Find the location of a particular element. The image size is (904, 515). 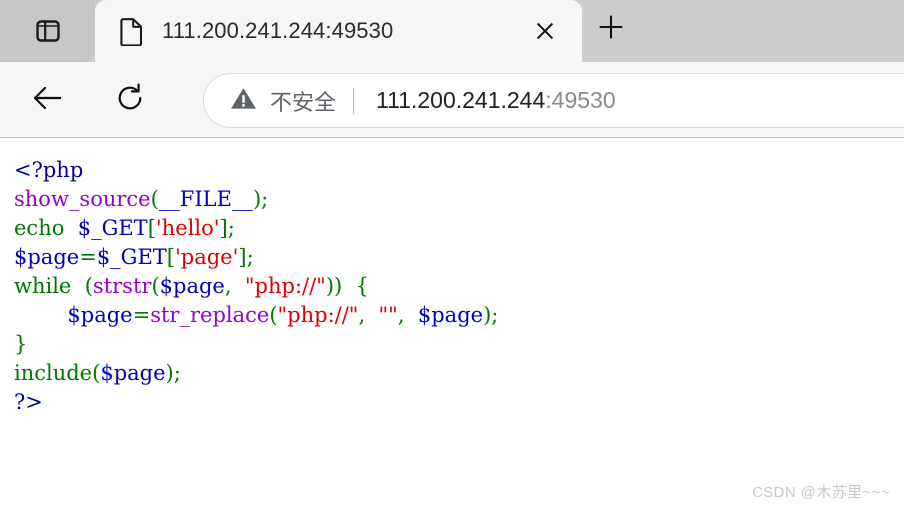

code-token: __FILE__ is located at coordinates (205, 199).